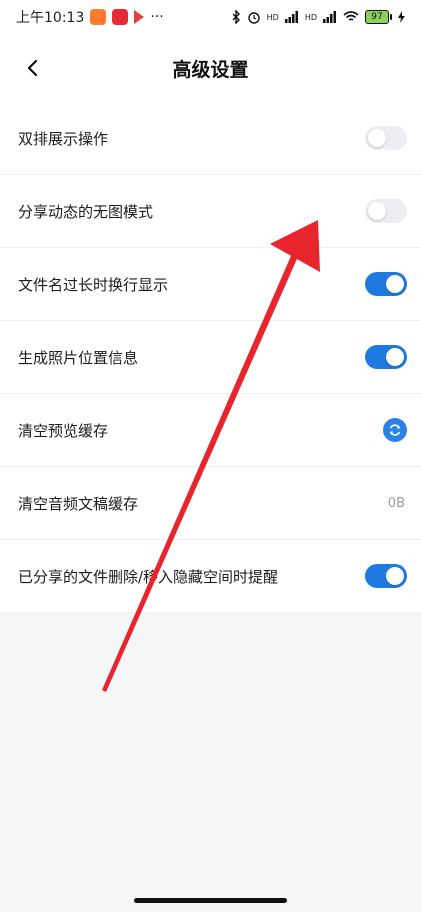 This screenshot has width=421, height=912. I want to click on clear-preview-cache-button, so click(395, 430).